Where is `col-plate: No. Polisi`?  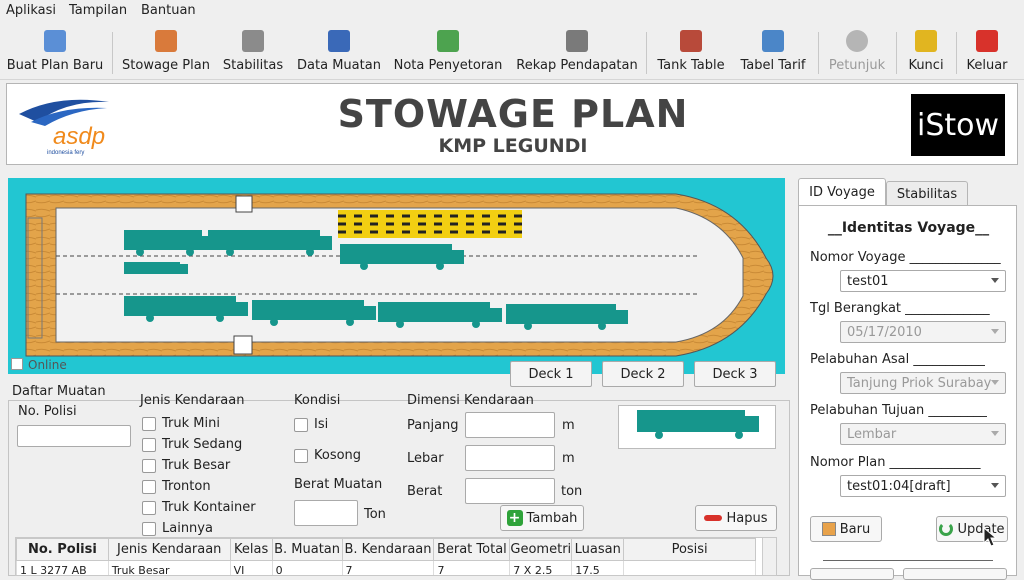 col-plate: No. Polisi is located at coordinates (62, 549).